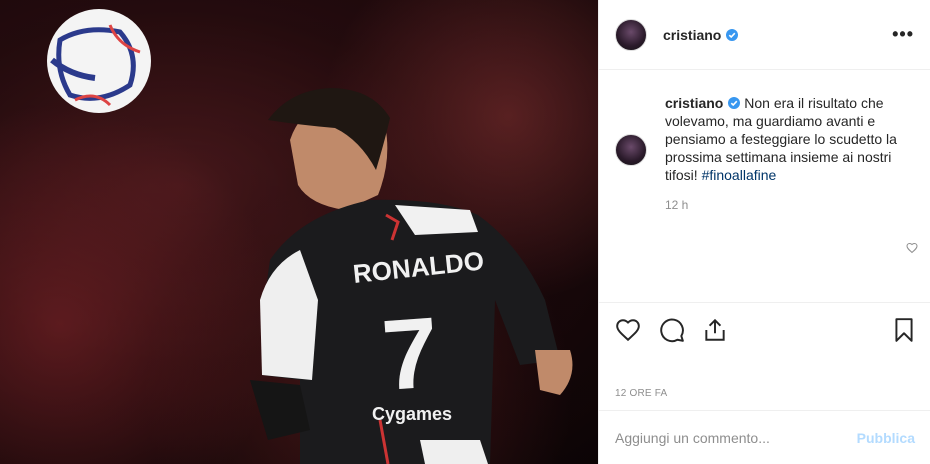  Describe the element at coordinates (410, 354) in the screenshot. I see `jersey-number-text: 7` at that location.